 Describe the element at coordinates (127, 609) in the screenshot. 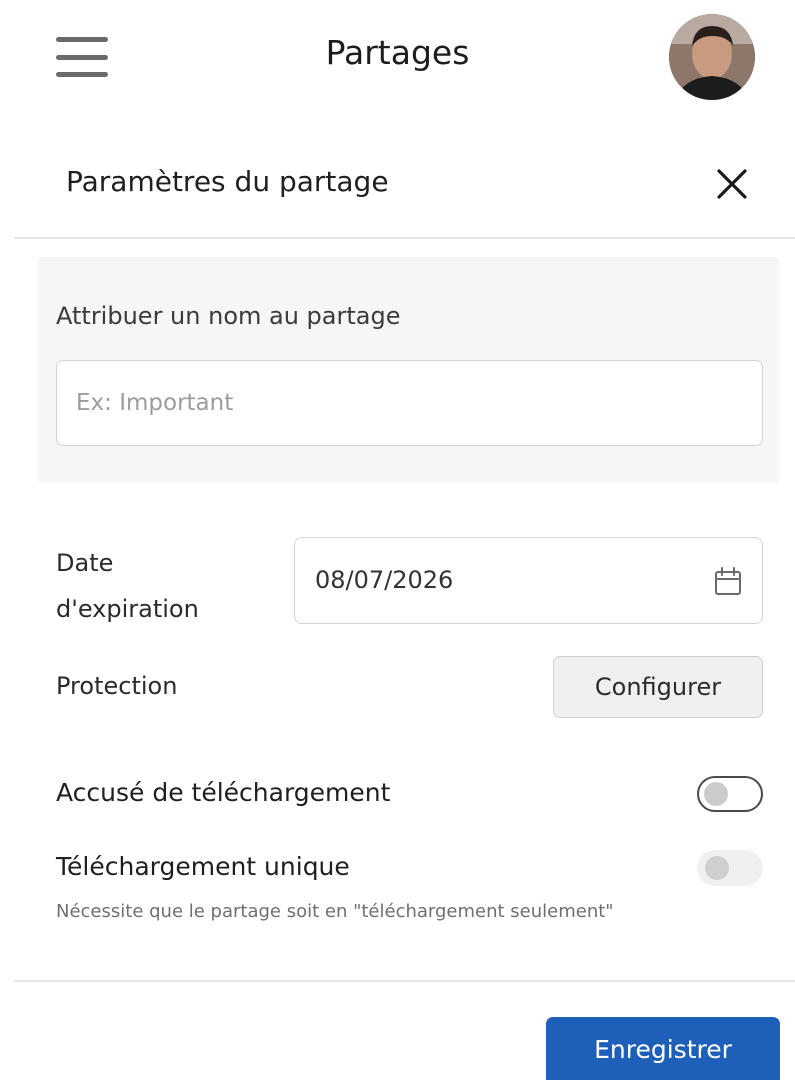

I see `expiration-label-line2: d'expiration` at that location.